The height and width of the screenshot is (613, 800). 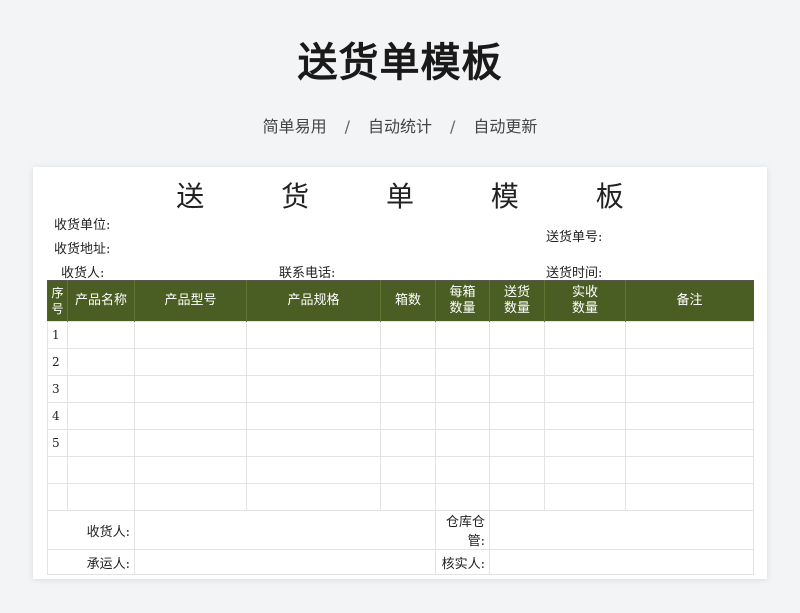 What do you see at coordinates (82, 225) in the screenshot?
I see `receiver-unit-label: 收货单位:` at bounding box center [82, 225].